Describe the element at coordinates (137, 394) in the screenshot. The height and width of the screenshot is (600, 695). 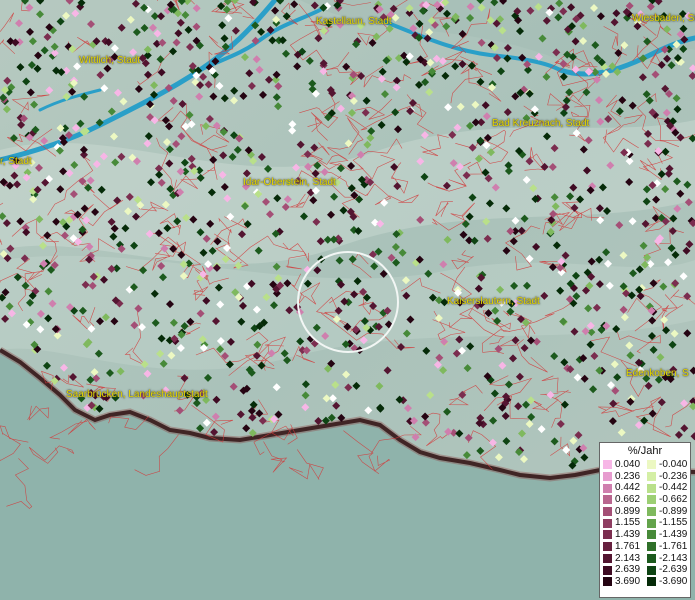
I see `city-label-saarbruecken: Saarbrücken, Landeshauptstadt` at that location.